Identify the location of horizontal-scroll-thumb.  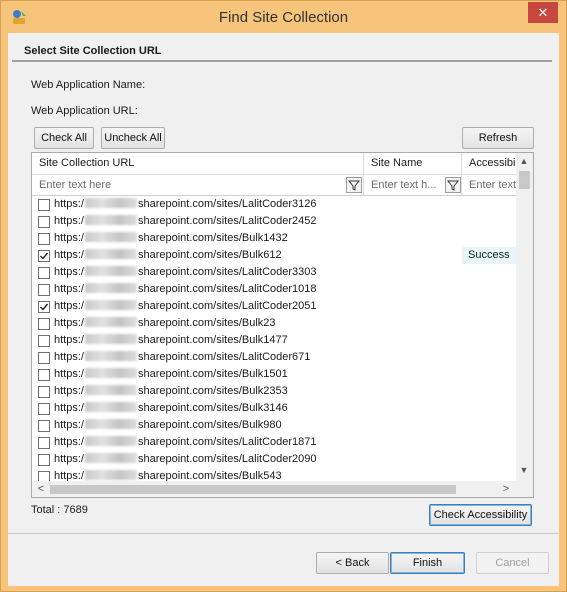
(253, 489).